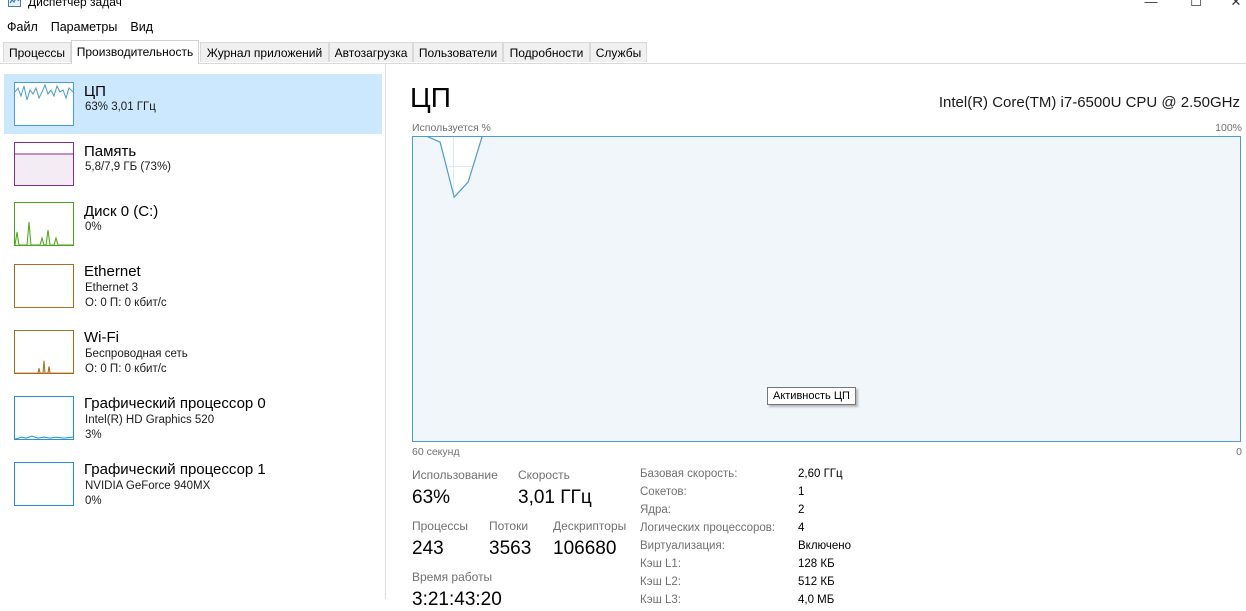 This screenshot has width=1246, height=611. I want to click on resource-detail: 0%, so click(93, 227).